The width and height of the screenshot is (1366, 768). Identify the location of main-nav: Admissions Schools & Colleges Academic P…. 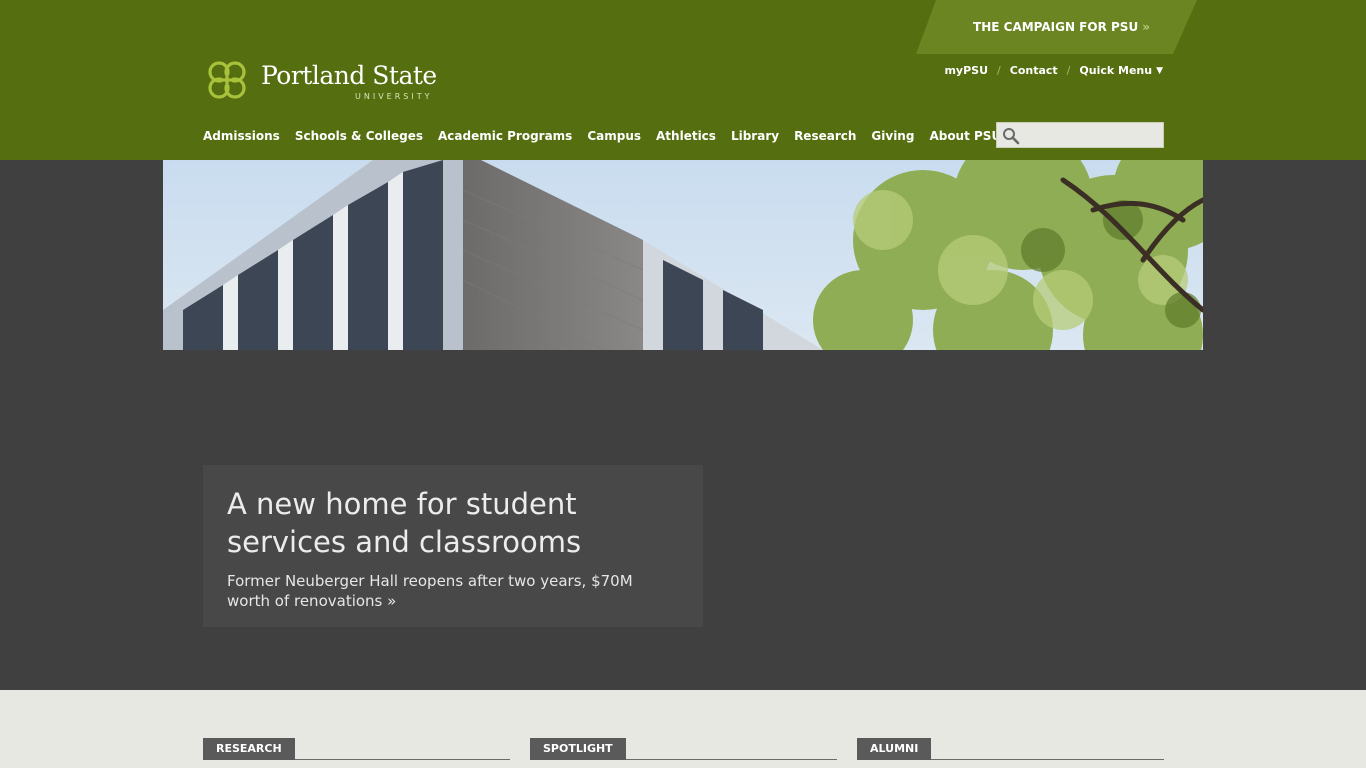
(609, 136).